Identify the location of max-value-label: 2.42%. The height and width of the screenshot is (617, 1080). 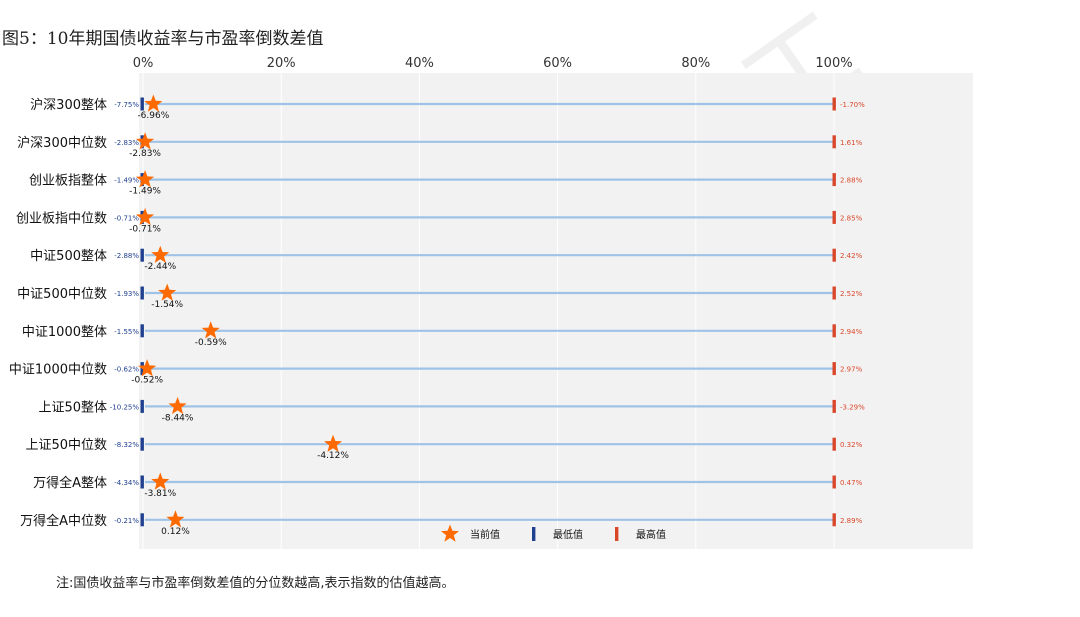
(851, 256).